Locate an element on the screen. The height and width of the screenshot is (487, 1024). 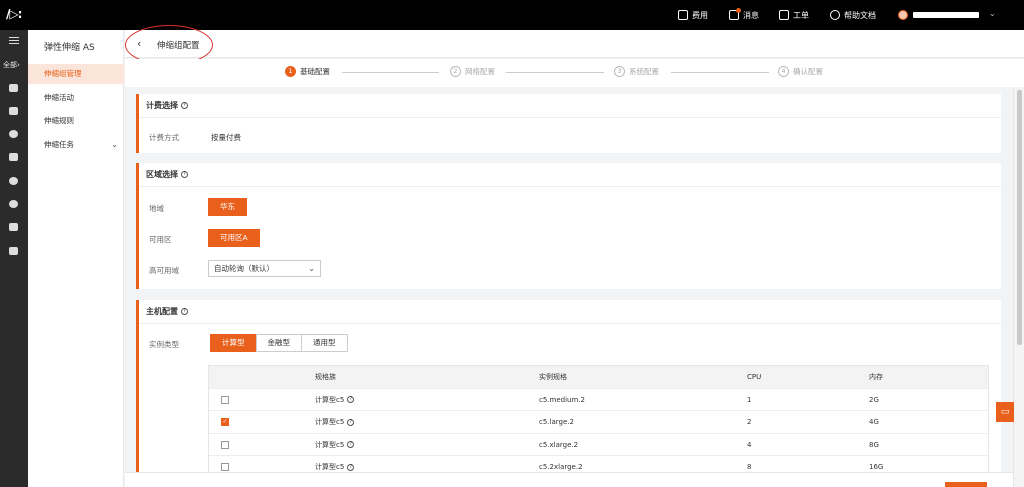
billing-card: 计费选择? 计费方式 按量付费 is located at coordinates (568, 123).